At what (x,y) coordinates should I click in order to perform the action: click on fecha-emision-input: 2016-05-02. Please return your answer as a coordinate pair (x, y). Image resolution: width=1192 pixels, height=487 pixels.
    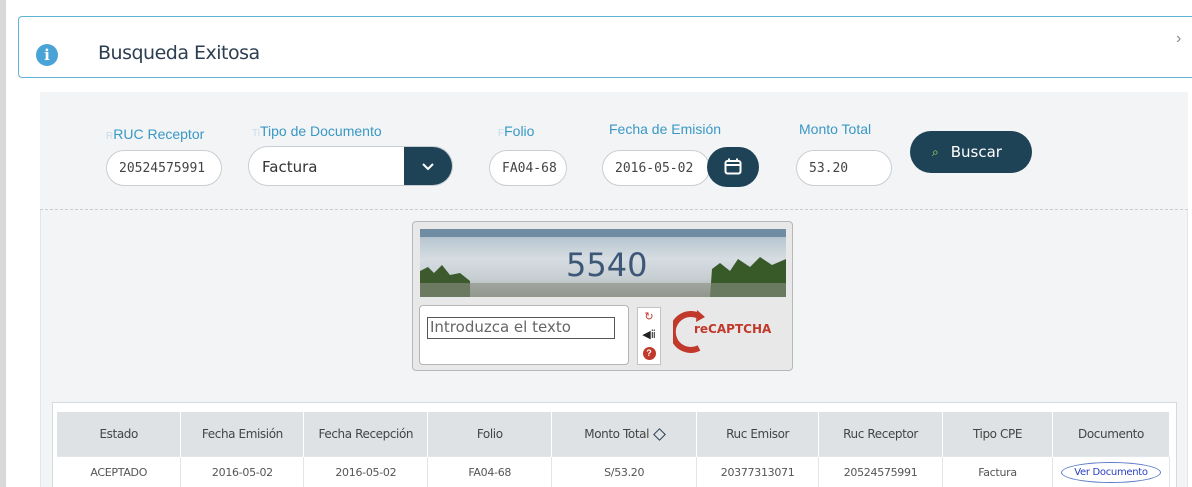
    Looking at the image, I should click on (656, 168).